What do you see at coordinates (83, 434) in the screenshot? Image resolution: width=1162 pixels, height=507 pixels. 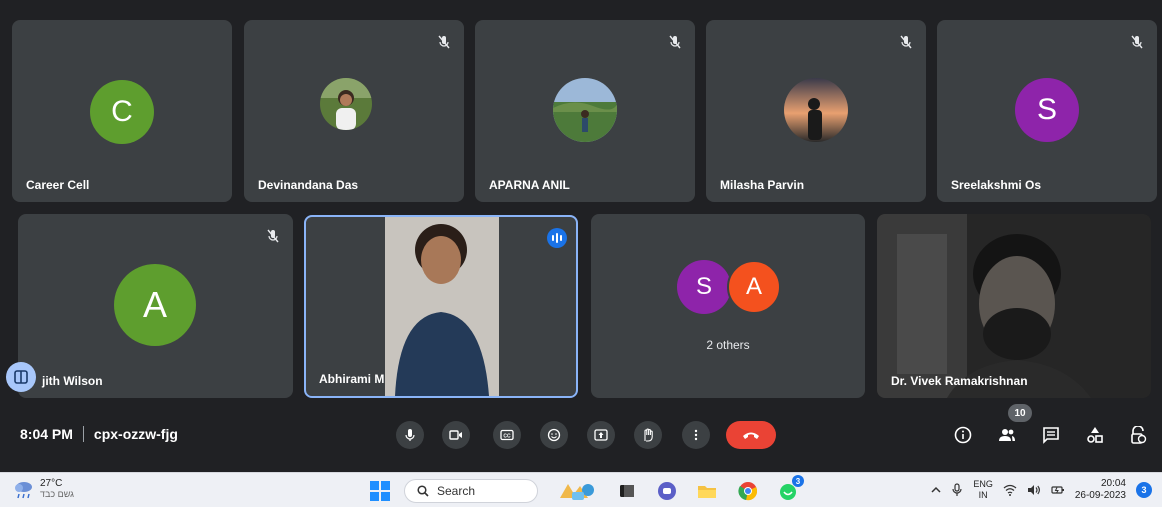 I see `divider` at bounding box center [83, 434].